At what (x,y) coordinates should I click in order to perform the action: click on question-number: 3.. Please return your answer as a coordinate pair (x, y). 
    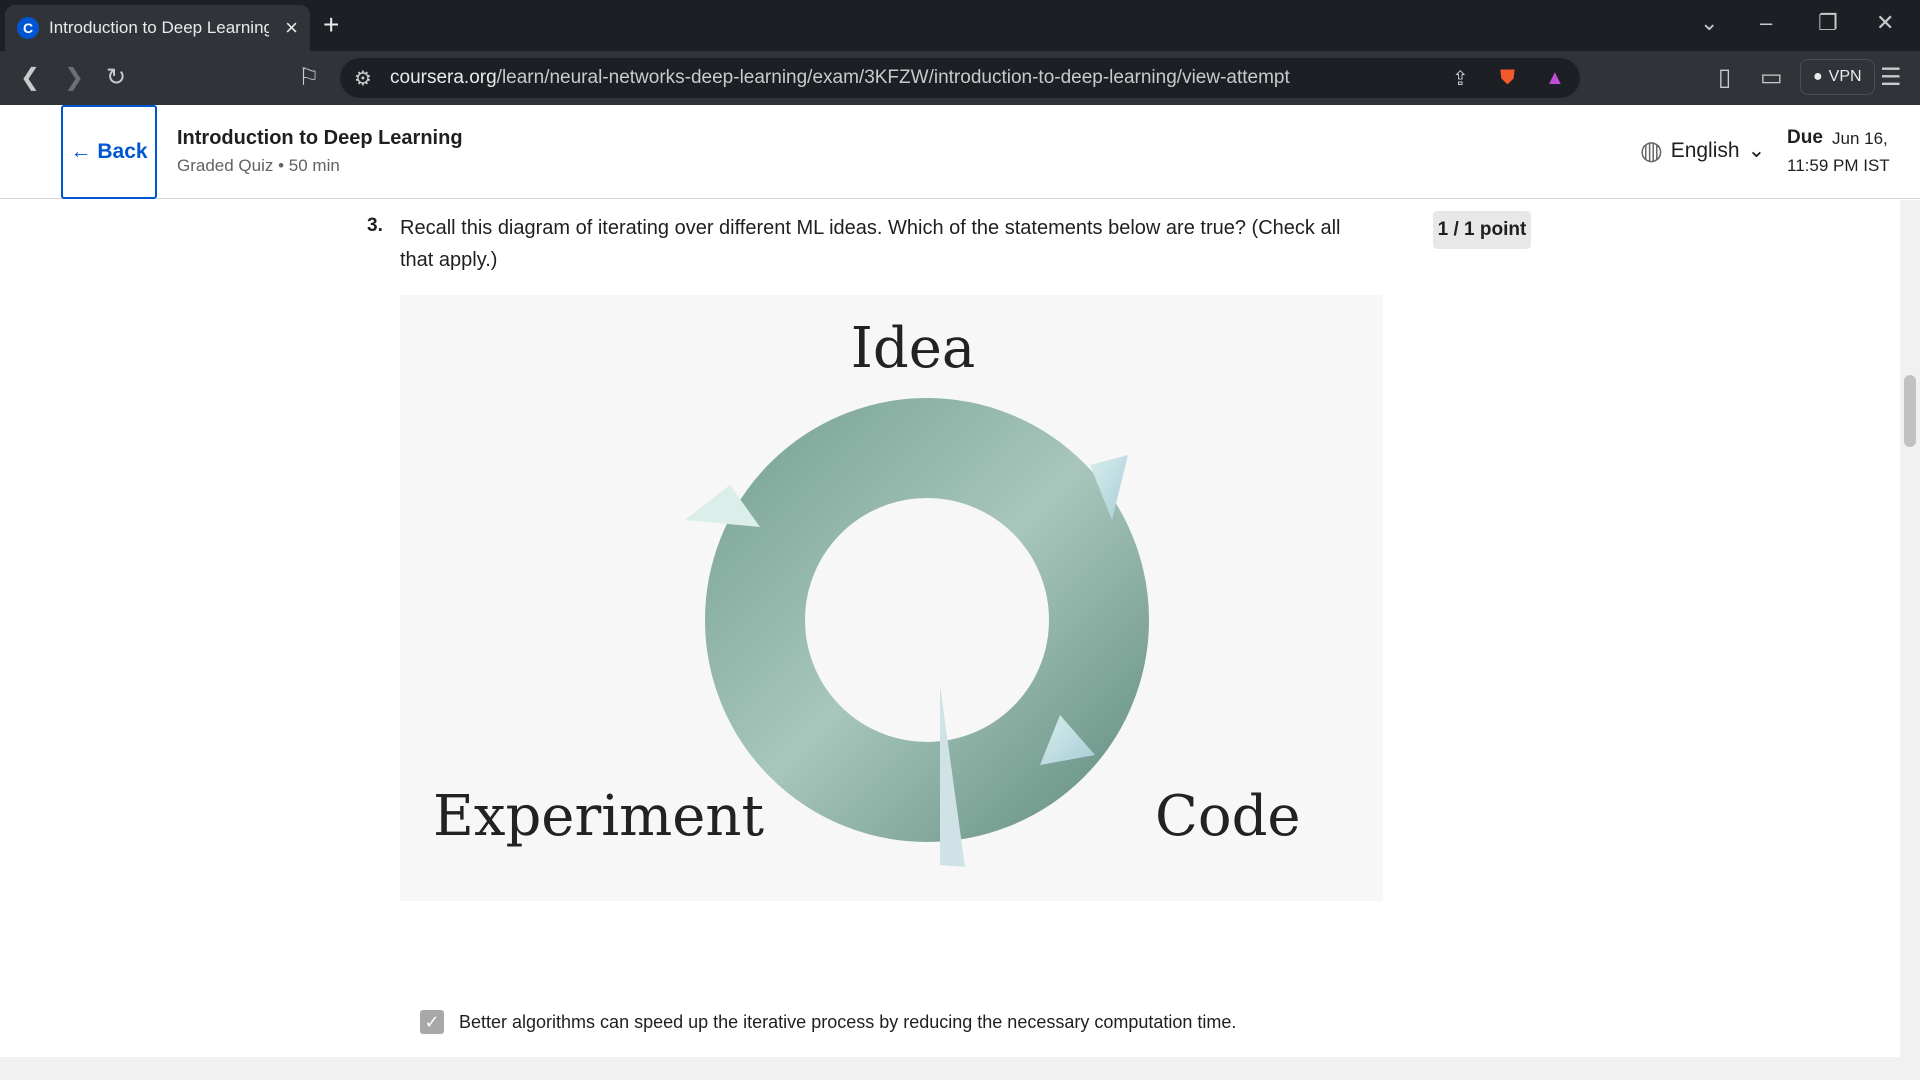
    Looking at the image, I should click on (375, 225).